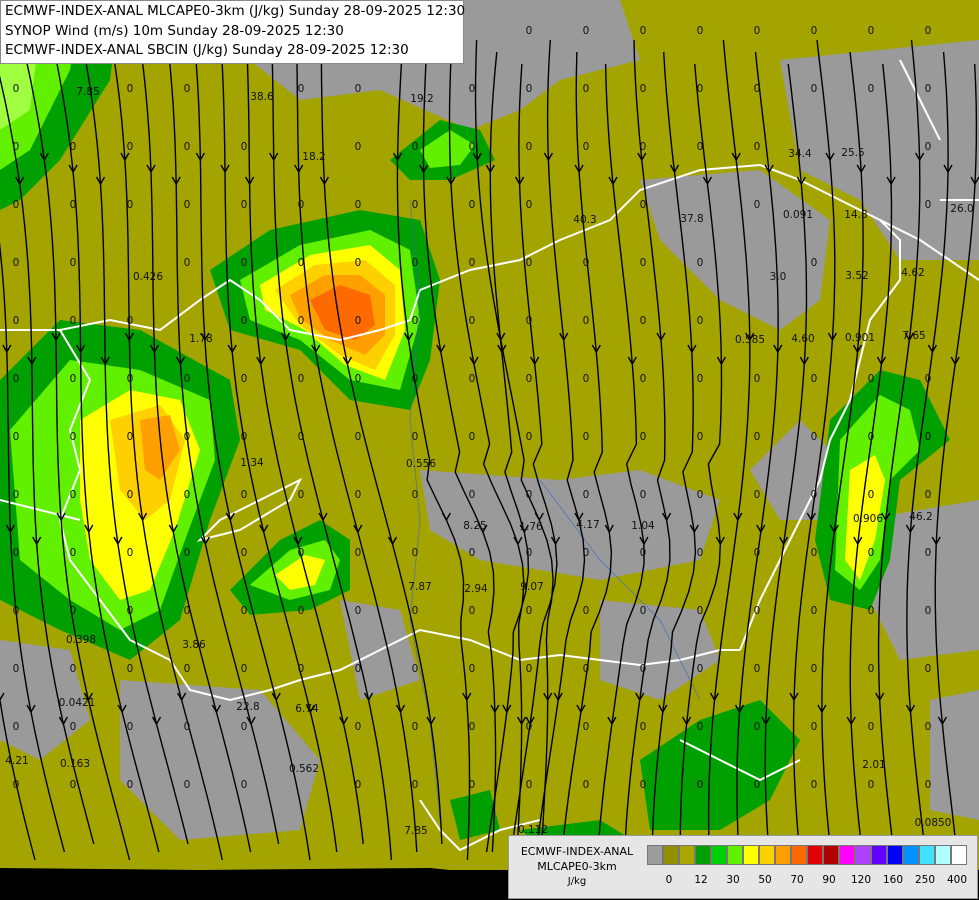  What do you see at coordinates (577, 866) in the screenshot?
I see `legend-title: ECMWF-INDEX-ANAL MLCAPE0-3km J/kg` at bounding box center [577, 866].